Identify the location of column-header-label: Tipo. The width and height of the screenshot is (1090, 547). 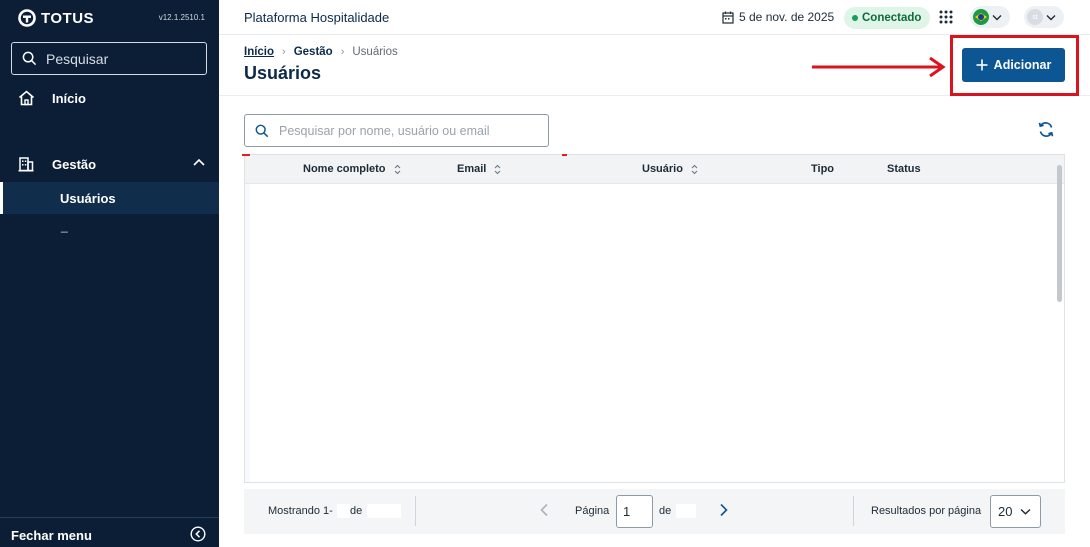
(823, 169).